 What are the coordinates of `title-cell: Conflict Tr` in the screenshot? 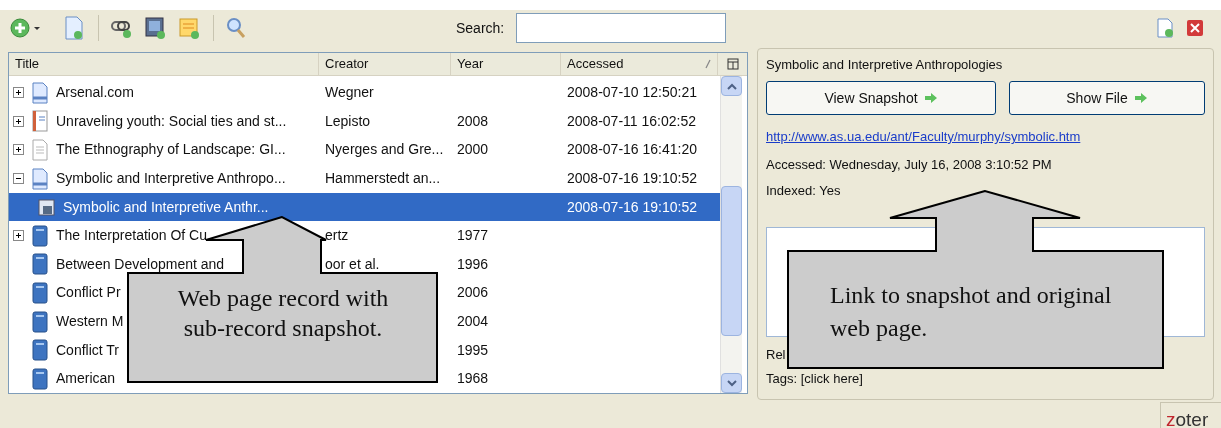 It's located at (87, 350).